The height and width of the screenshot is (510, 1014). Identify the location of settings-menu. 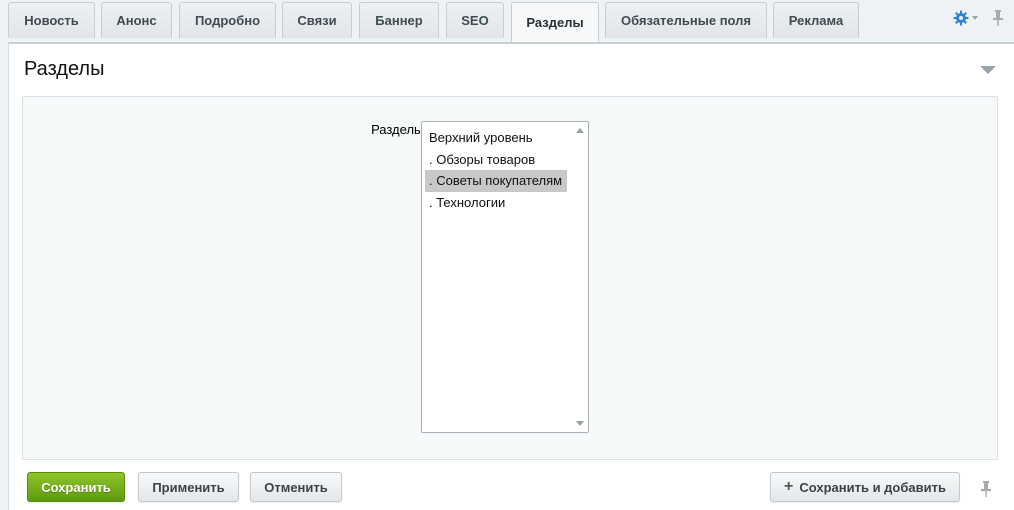
(965, 18).